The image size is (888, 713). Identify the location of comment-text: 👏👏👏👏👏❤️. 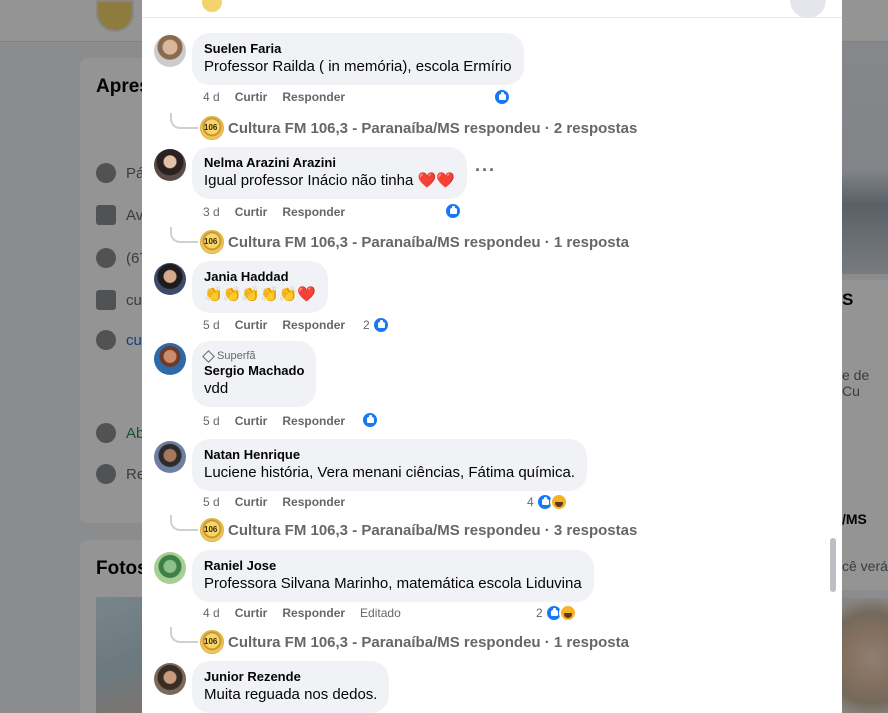
(260, 294).